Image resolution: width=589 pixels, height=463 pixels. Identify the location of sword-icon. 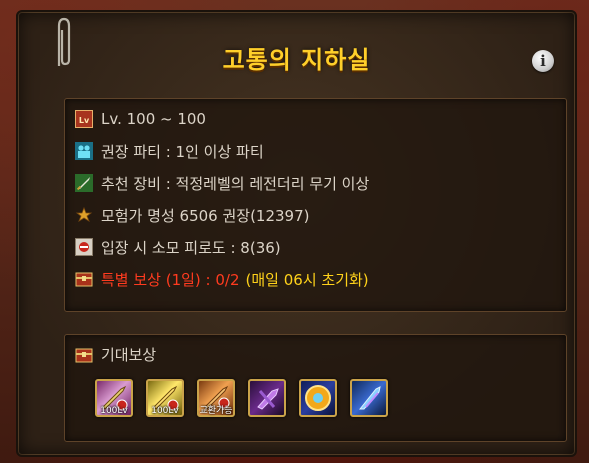
(84, 183).